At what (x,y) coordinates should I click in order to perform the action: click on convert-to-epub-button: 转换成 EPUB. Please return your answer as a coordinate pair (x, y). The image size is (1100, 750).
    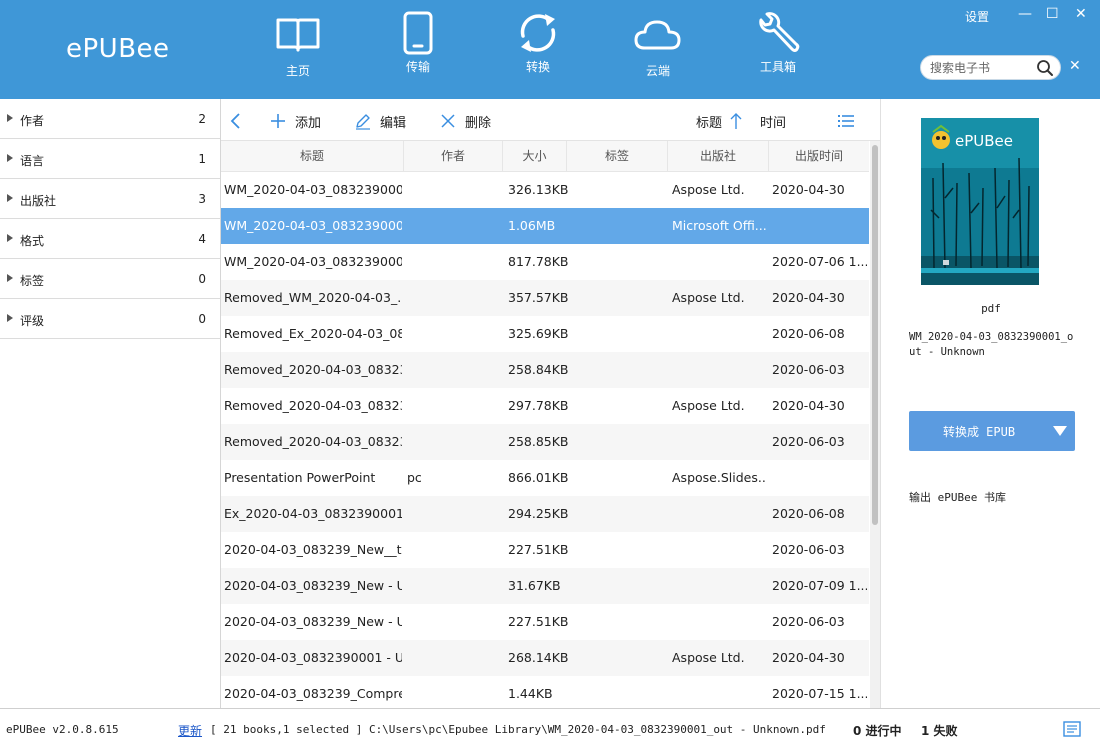
    Looking at the image, I should click on (992, 431).